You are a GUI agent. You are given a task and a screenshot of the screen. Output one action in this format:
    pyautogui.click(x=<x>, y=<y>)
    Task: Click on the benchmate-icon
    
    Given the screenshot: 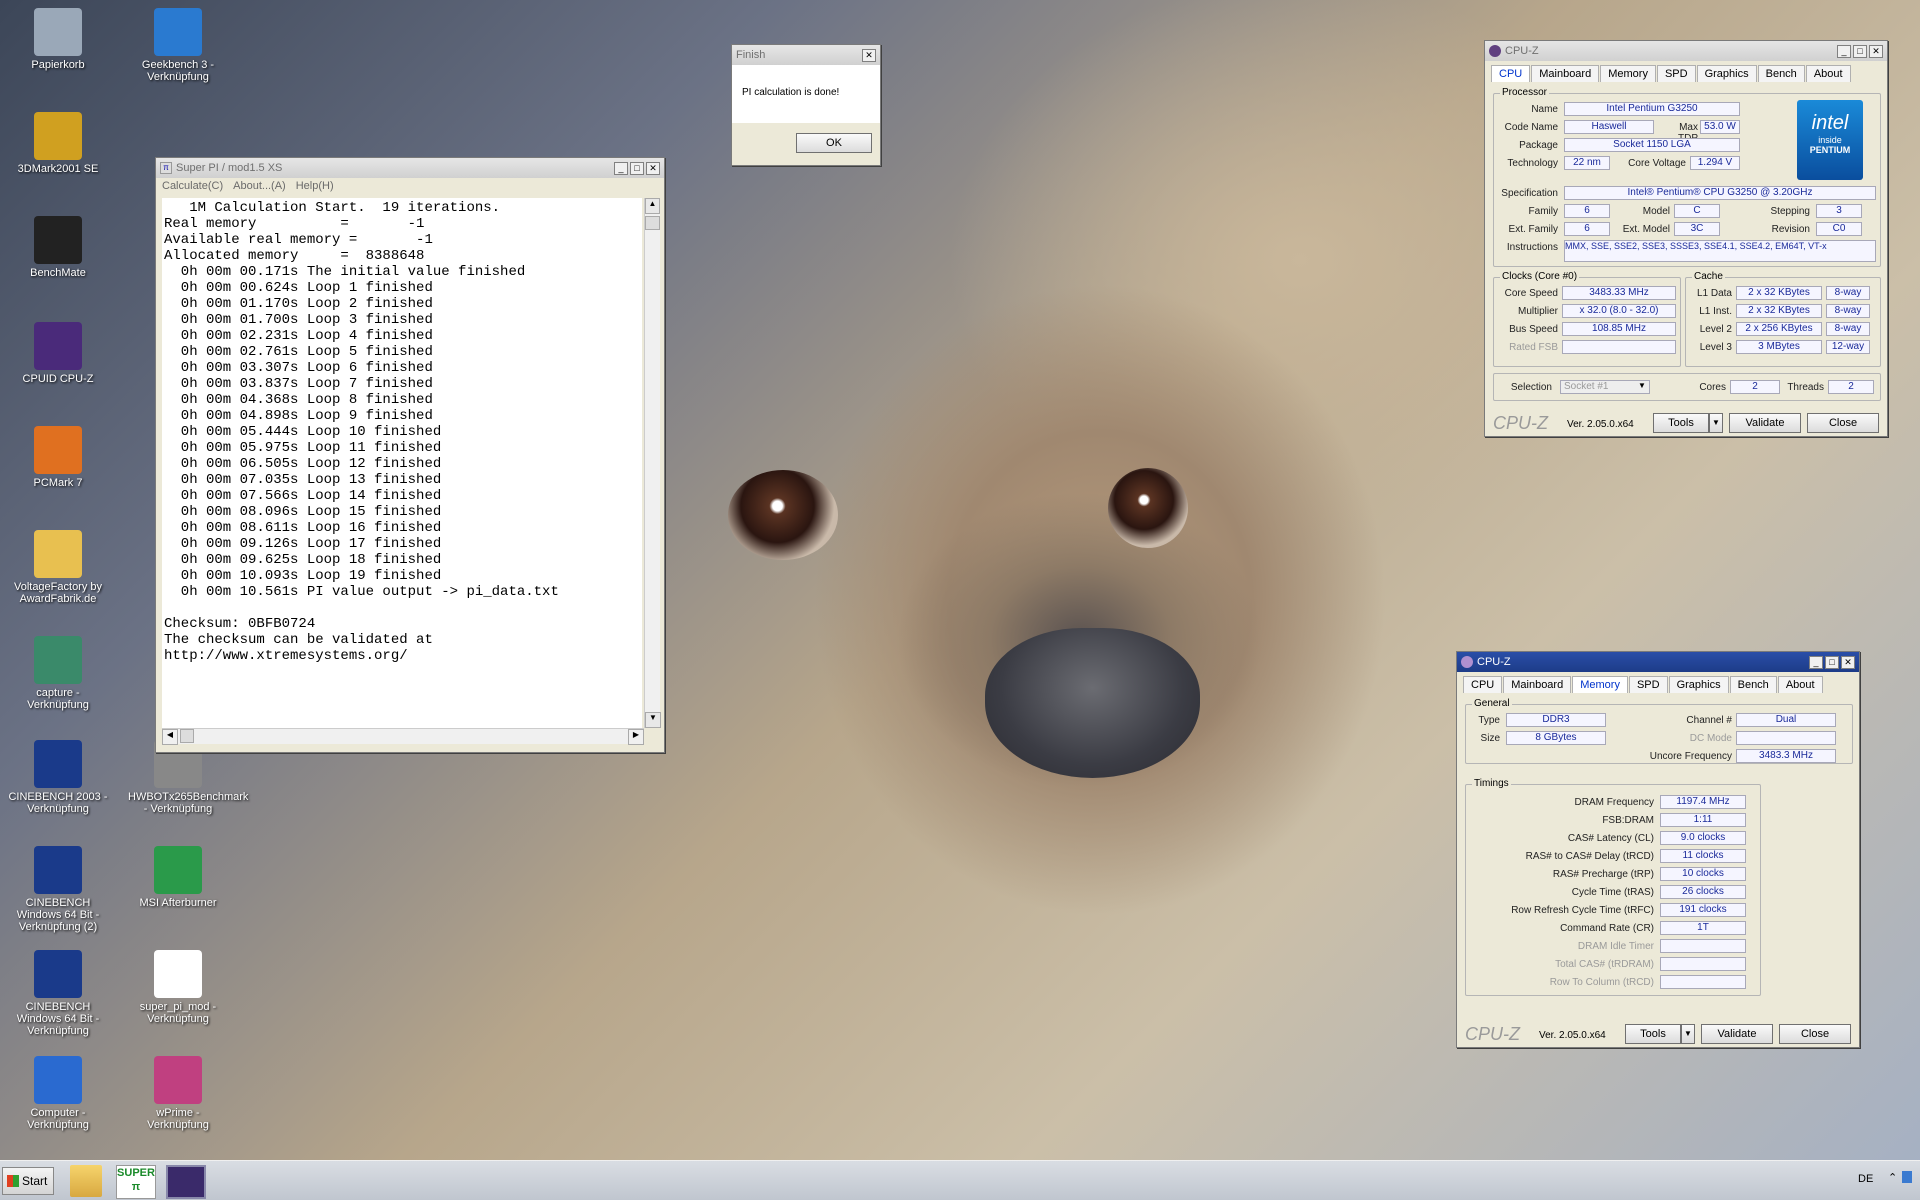 What is the action you would take?
    pyautogui.click(x=58, y=240)
    